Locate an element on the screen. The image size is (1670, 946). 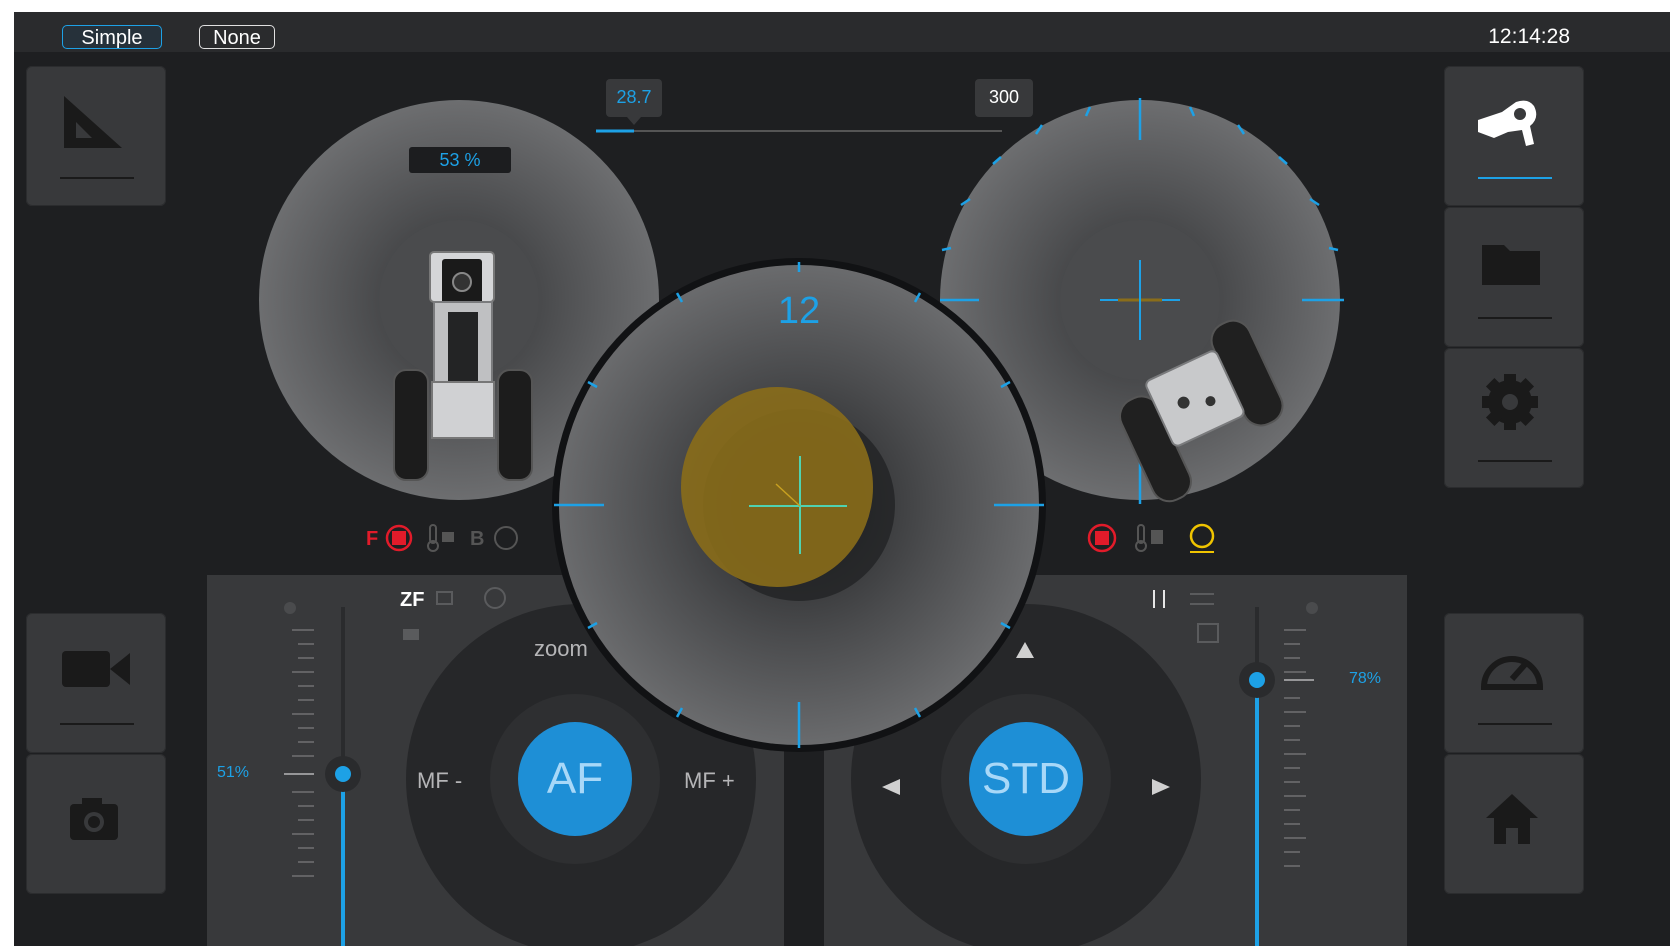
camera-icon is located at coordinates (94, 819).